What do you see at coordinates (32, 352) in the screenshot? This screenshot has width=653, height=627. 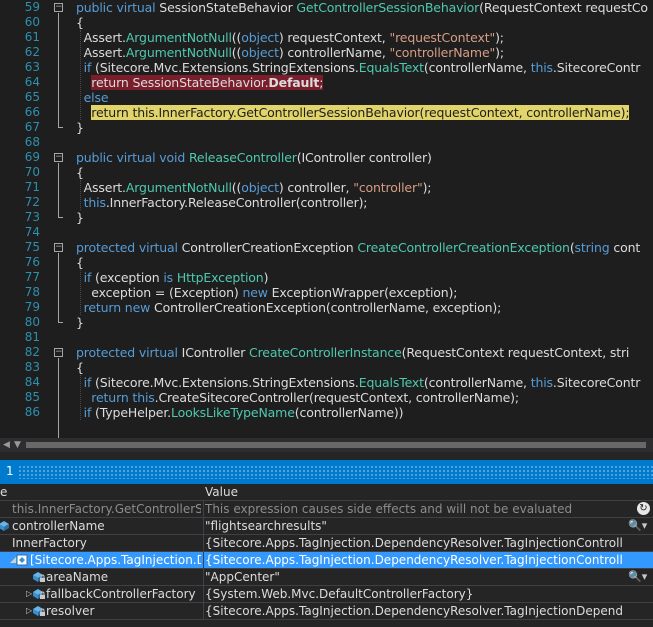 I see `line-number: 82` at bounding box center [32, 352].